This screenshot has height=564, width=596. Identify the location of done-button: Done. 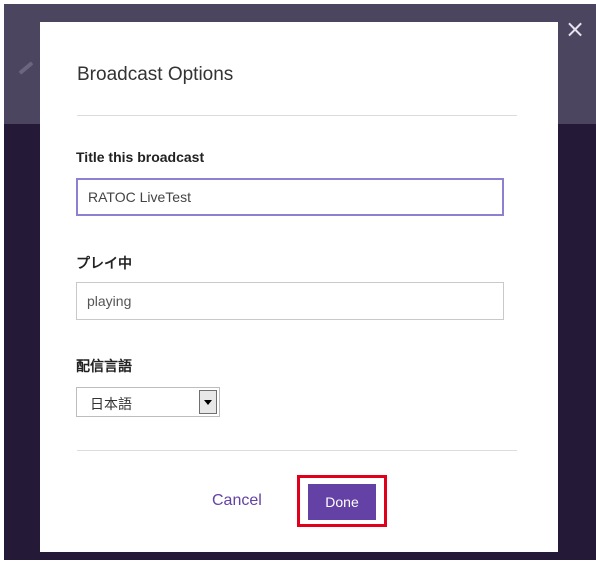
(342, 502).